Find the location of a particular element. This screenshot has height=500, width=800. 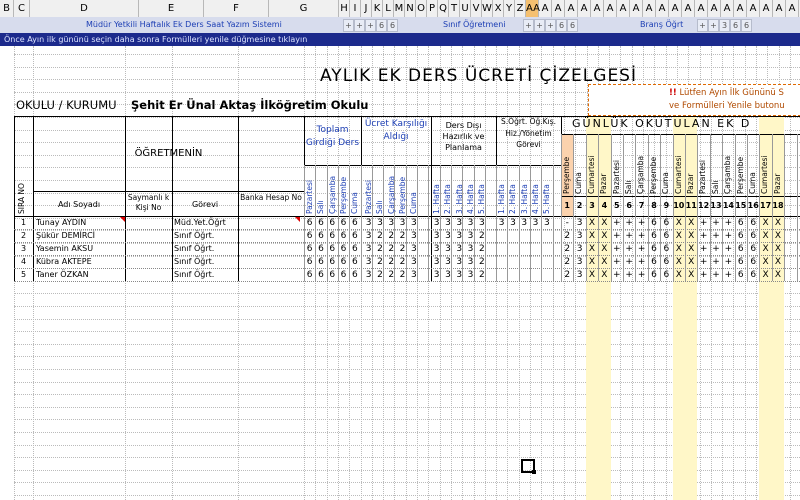

teacher-name: Kübra AKTEPE is located at coordinates (64, 262).